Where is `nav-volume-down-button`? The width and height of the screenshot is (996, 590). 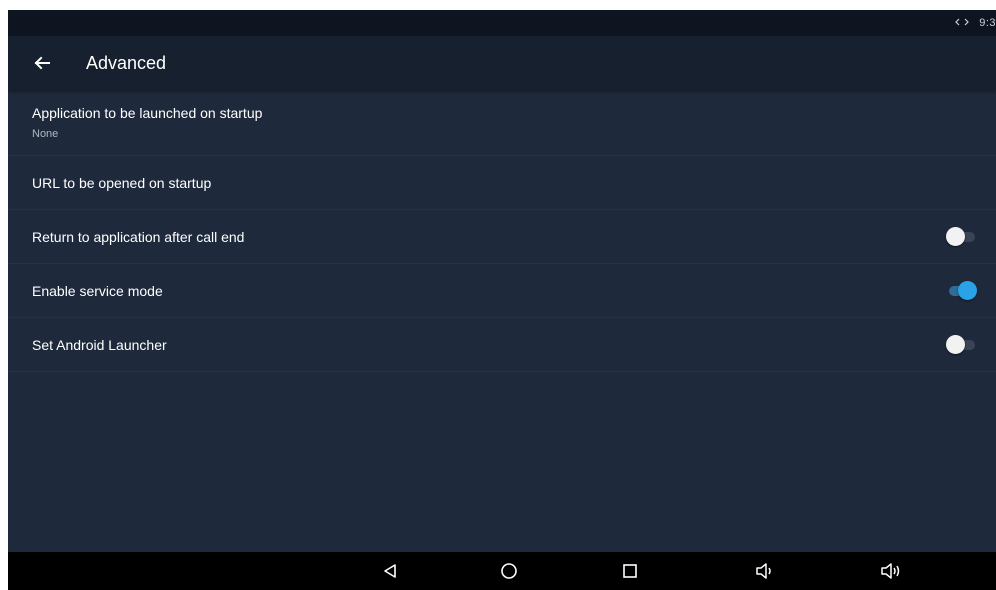 nav-volume-down-button is located at coordinates (765, 571).